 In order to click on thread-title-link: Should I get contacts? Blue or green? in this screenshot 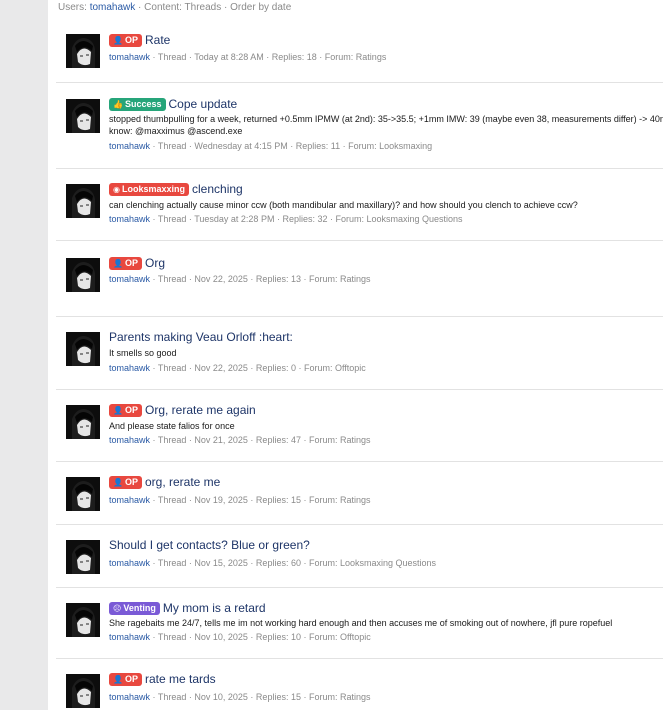, I will do `click(209, 545)`.